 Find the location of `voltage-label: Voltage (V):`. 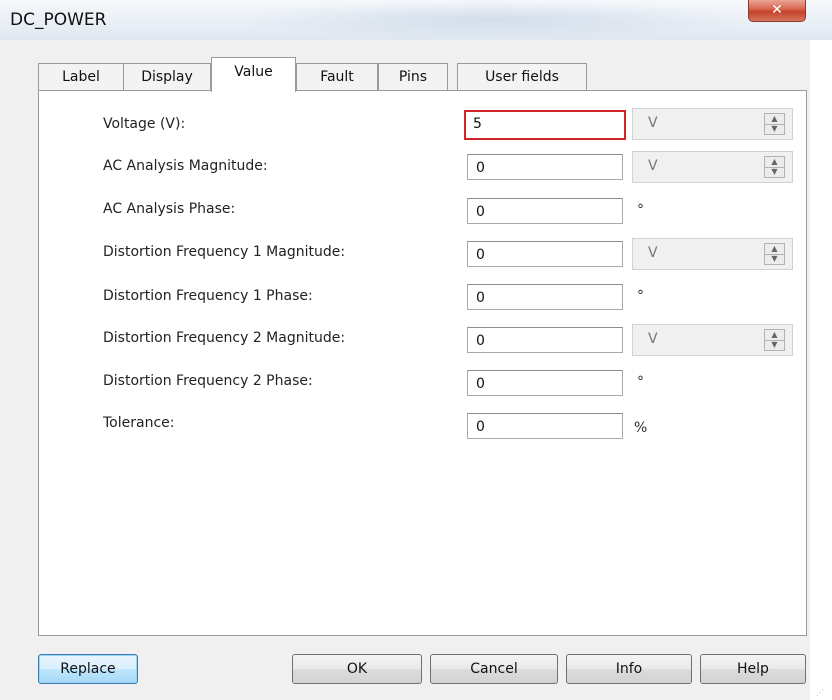

voltage-label: Voltage (V): is located at coordinates (144, 124).